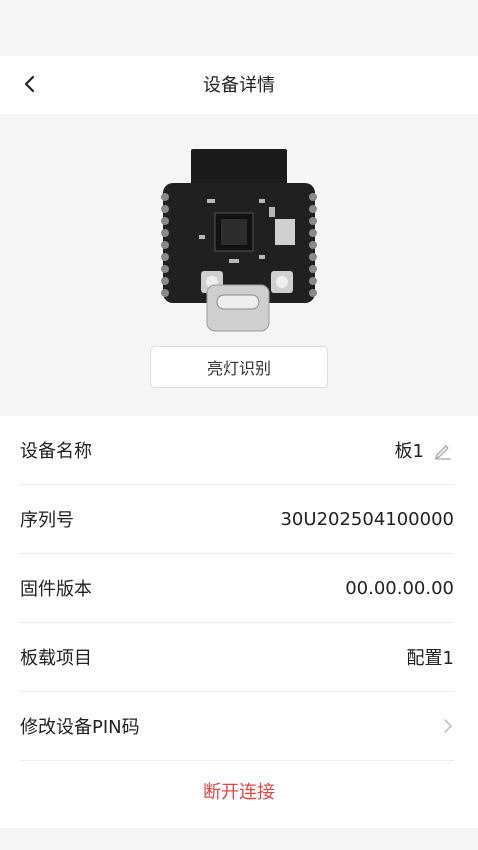  Describe the element at coordinates (239, 28) in the screenshot. I see `status-bar` at that location.